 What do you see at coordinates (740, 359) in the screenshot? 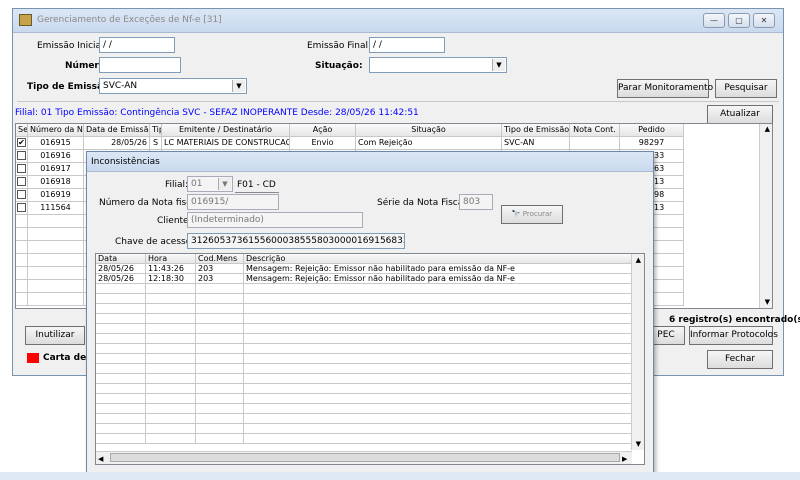
I see `fechar-button: Fechar` at bounding box center [740, 359].